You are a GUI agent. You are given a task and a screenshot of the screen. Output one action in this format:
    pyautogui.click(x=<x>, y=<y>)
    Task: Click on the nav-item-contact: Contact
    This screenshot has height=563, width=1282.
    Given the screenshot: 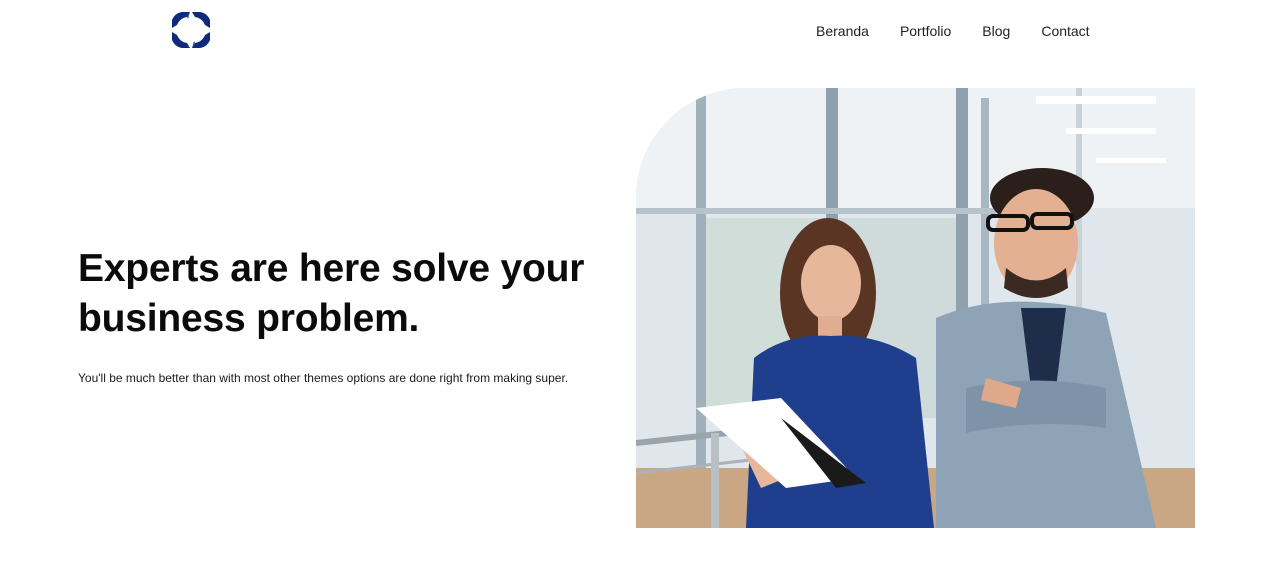 What is the action you would take?
    pyautogui.click(x=1065, y=31)
    